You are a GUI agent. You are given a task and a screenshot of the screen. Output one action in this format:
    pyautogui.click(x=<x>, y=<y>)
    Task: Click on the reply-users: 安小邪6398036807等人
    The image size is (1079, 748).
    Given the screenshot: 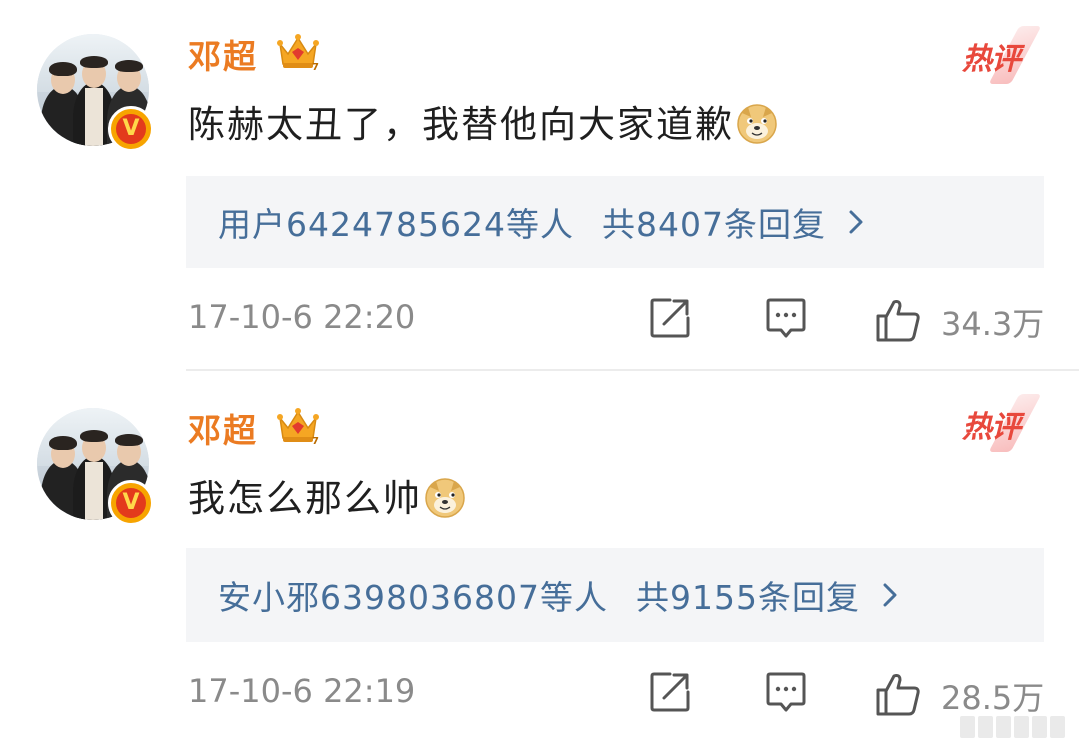 What is the action you would take?
    pyautogui.click(x=413, y=597)
    